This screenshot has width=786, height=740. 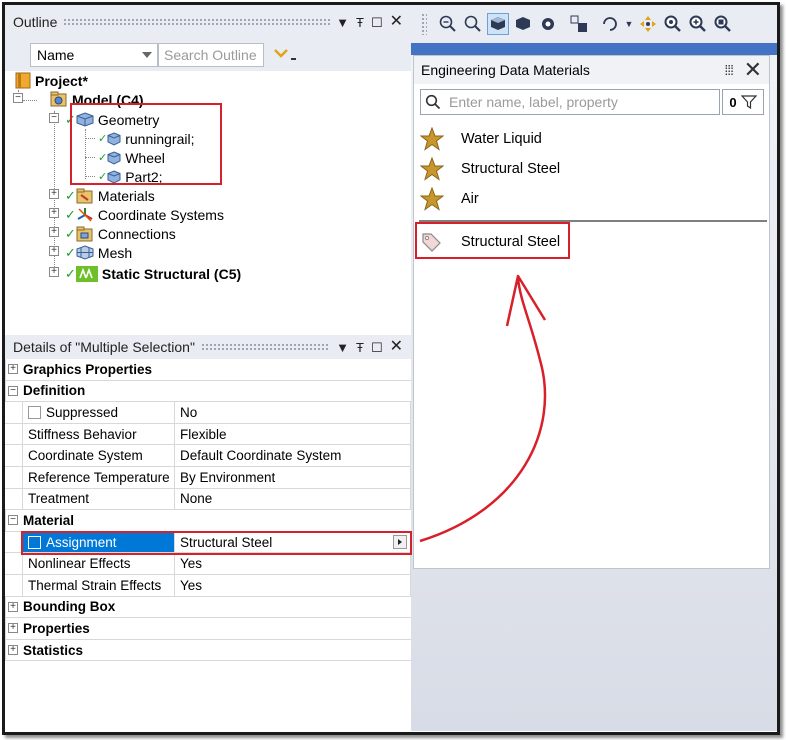 I want to click on pan-icon, so click(x=648, y=24).